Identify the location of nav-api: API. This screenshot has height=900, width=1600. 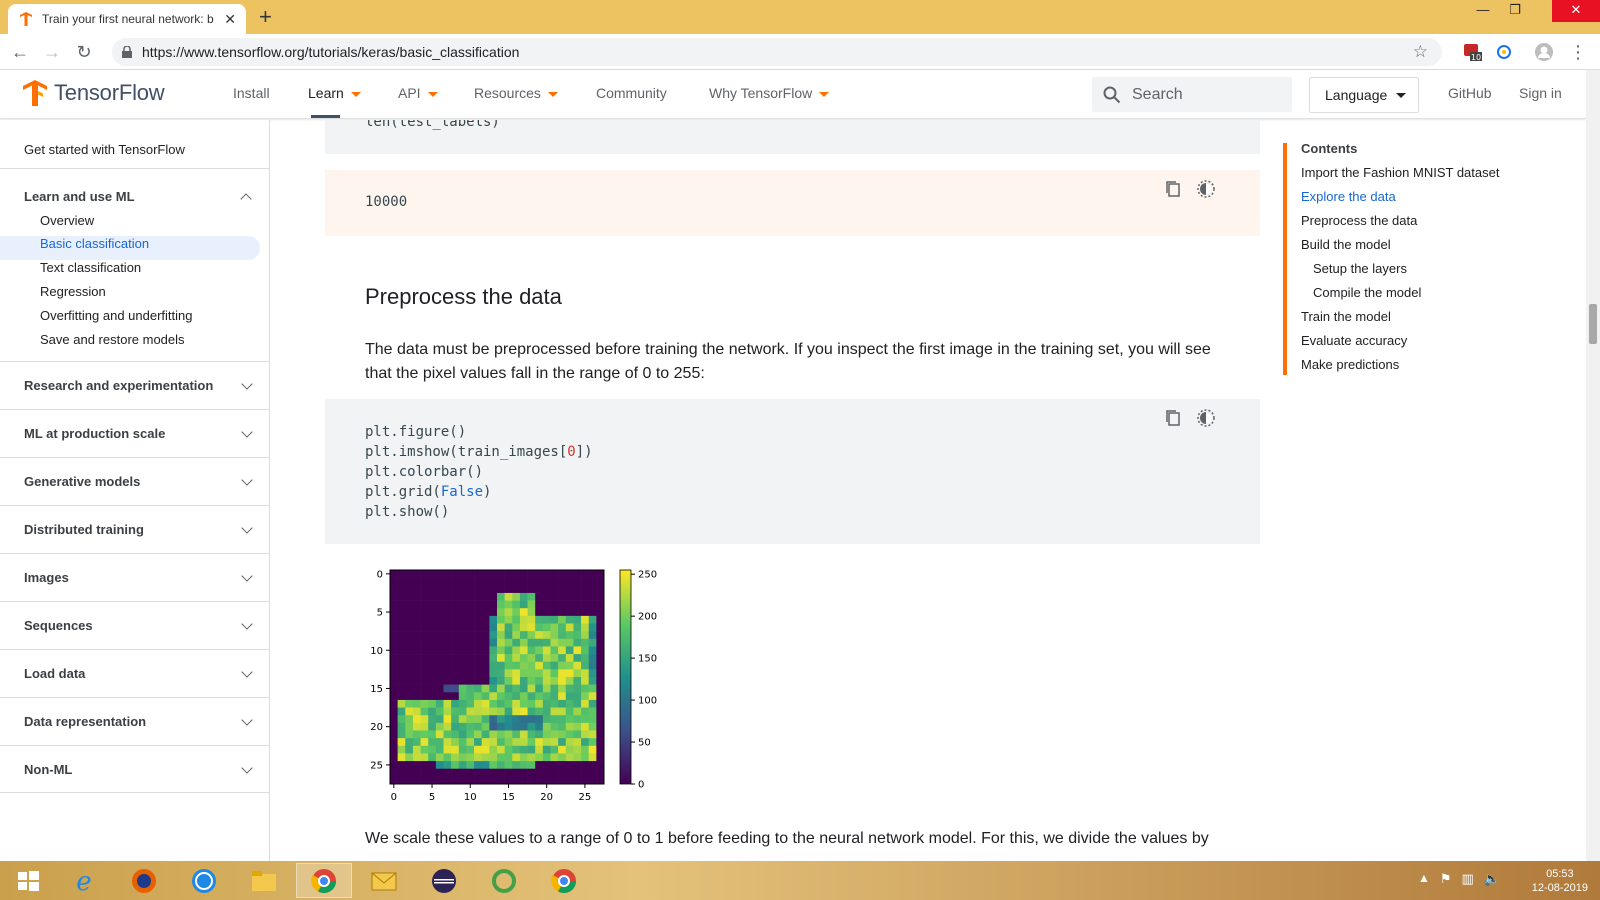
(418, 93).